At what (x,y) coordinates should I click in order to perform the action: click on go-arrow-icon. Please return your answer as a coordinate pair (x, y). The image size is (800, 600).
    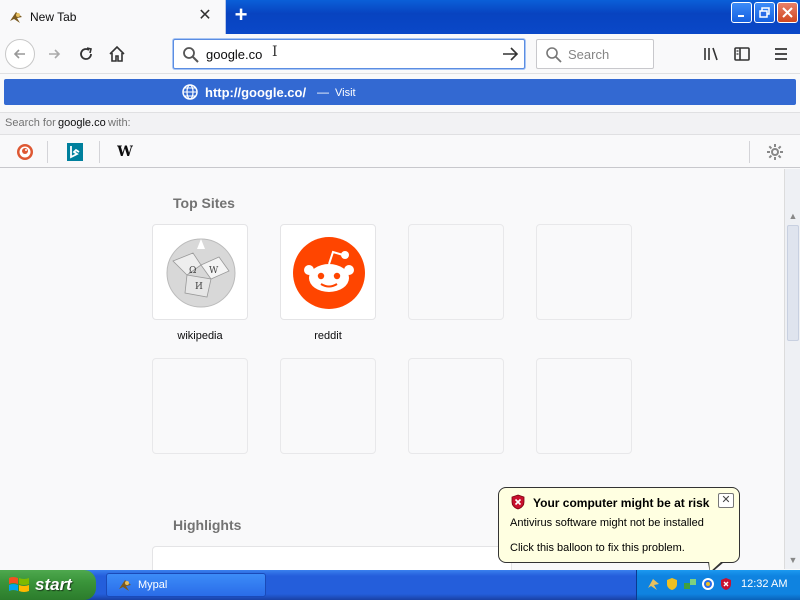
    Looking at the image, I should click on (510, 54).